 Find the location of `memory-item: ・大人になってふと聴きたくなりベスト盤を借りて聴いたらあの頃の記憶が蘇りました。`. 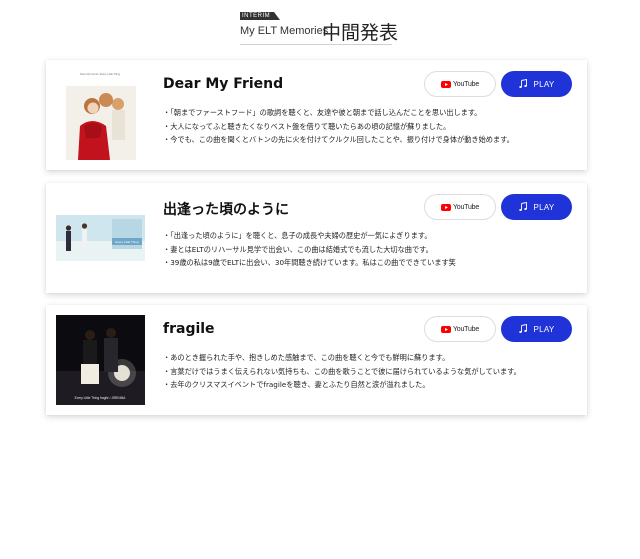

memory-item: ・大人になってふと聴きたくなりベスト盤を借りて聴いたらあの頃の記憶が蘇りました。 is located at coordinates (307, 126).